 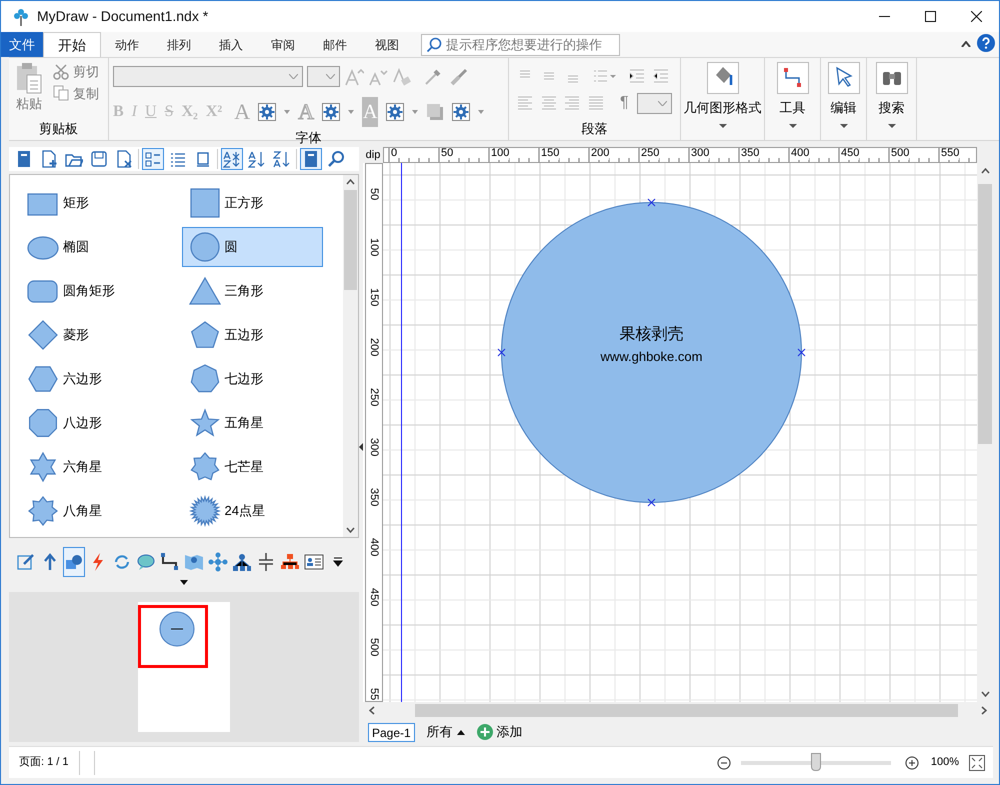 What do you see at coordinates (90, 291) in the screenshot?
I see `shape-item: 圆角矩形` at bounding box center [90, 291].